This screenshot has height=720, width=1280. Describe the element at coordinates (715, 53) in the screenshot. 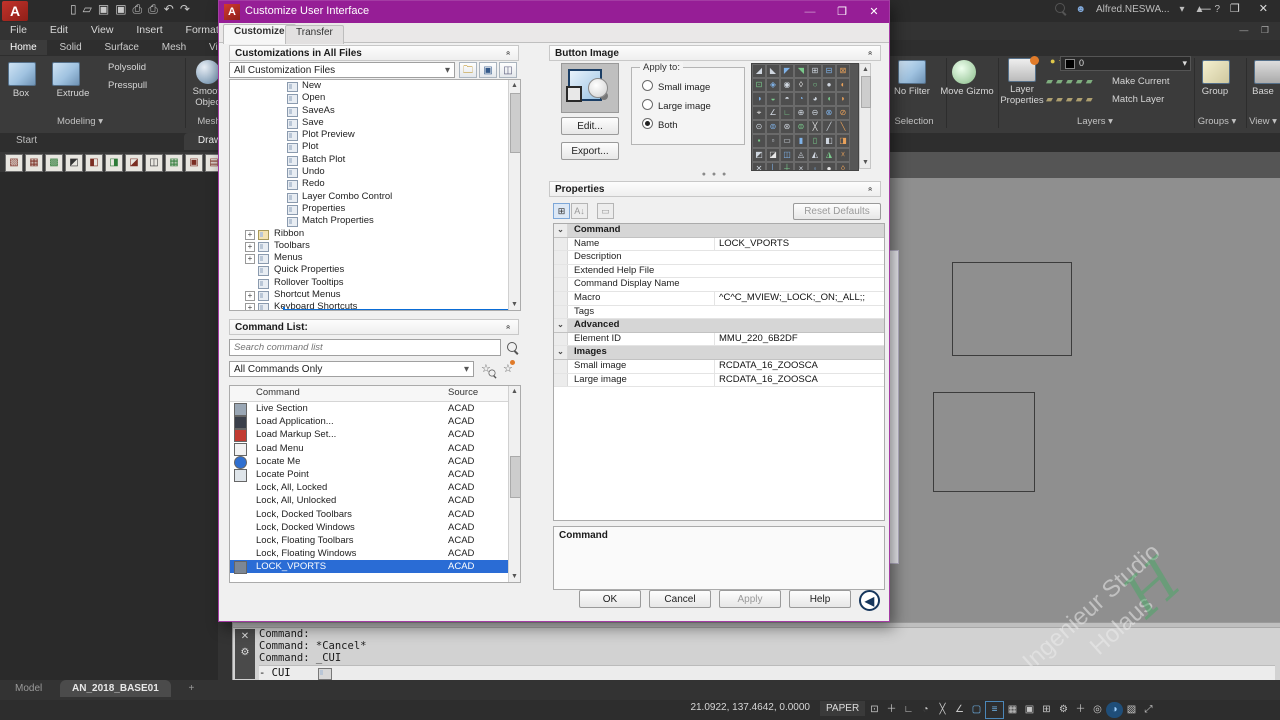

I see `button-image-header: Button Image` at that location.